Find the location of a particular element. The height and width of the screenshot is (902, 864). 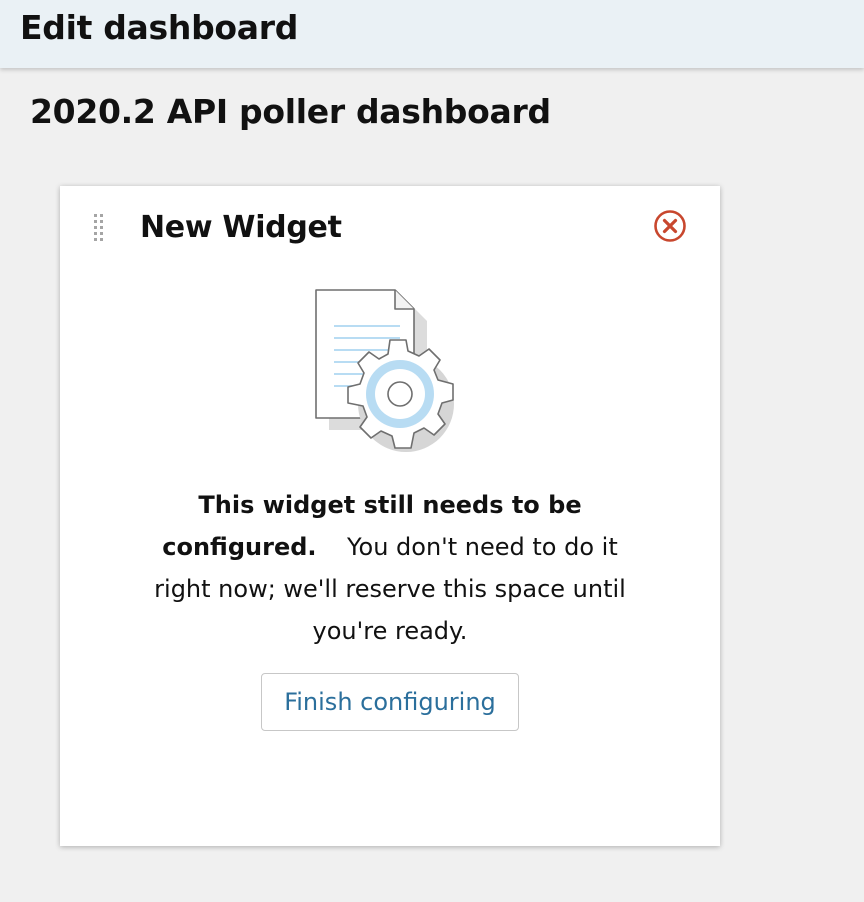

top-bar: Edit dashboard is located at coordinates (432, 34).